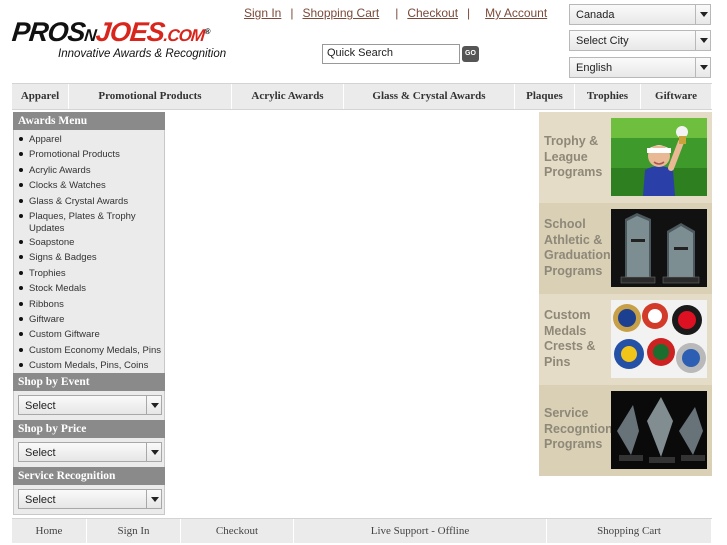 The image size is (727, 545). Describe the element at coordinates (89, 170) in the screenshot. I see `awards-menu-item: Acrylic Awards` at that location.